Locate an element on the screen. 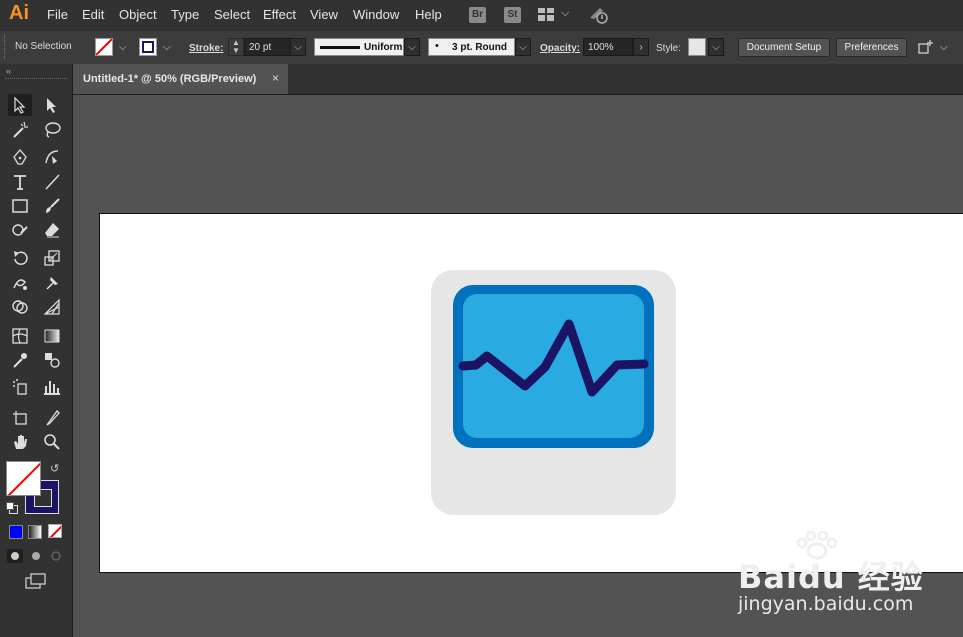 This screenshot has height=637, width=963. menu-view: View is located at coordinates (324, 14).